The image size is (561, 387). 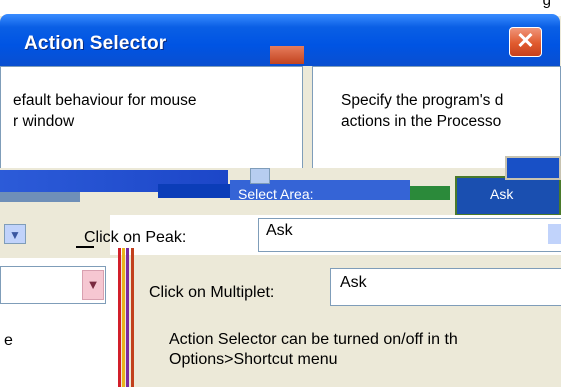 I want to click on title-artifact, so click(x=287, y=55).